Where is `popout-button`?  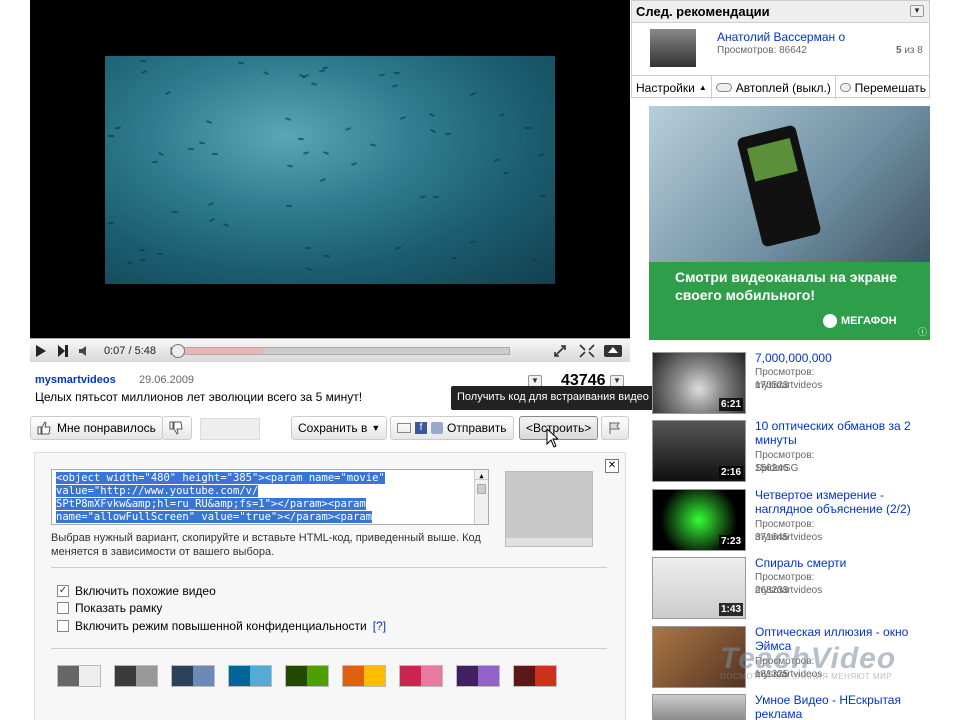
popout-button is located at coordinates (587, 351).